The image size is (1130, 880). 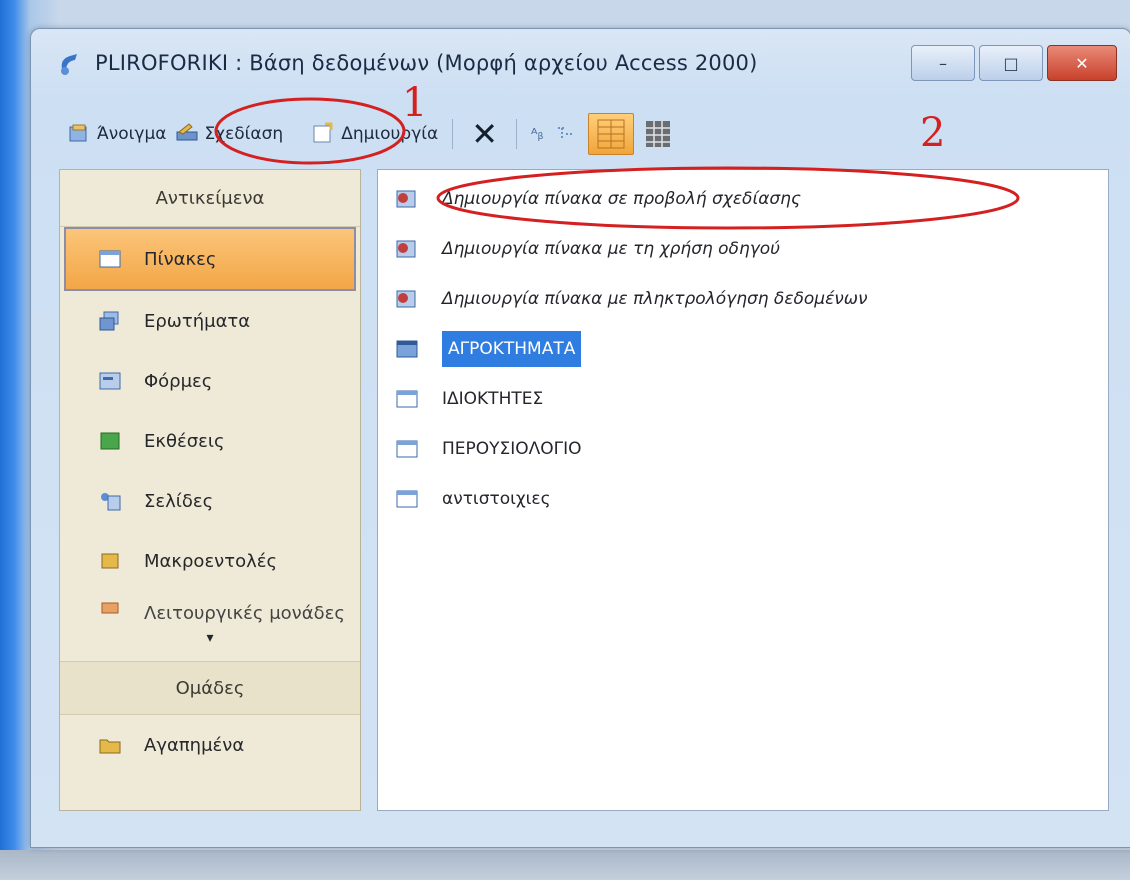 I want to click on list-view-icon, so click(x=611, y=134).